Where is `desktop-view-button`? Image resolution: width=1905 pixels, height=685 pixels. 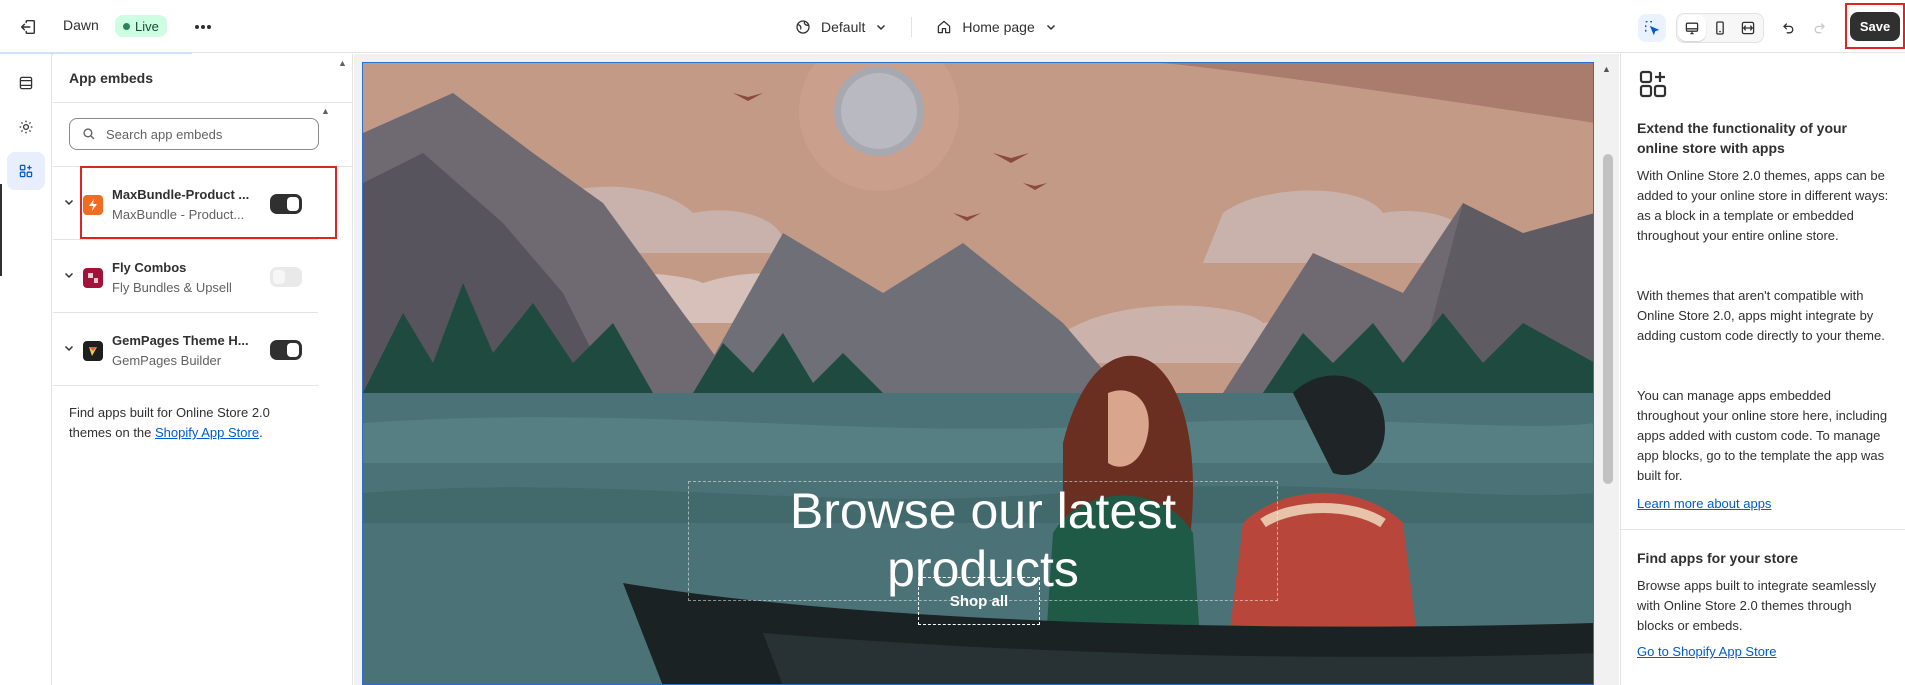
desktop-view-button is located at coordinates (1692, 28).